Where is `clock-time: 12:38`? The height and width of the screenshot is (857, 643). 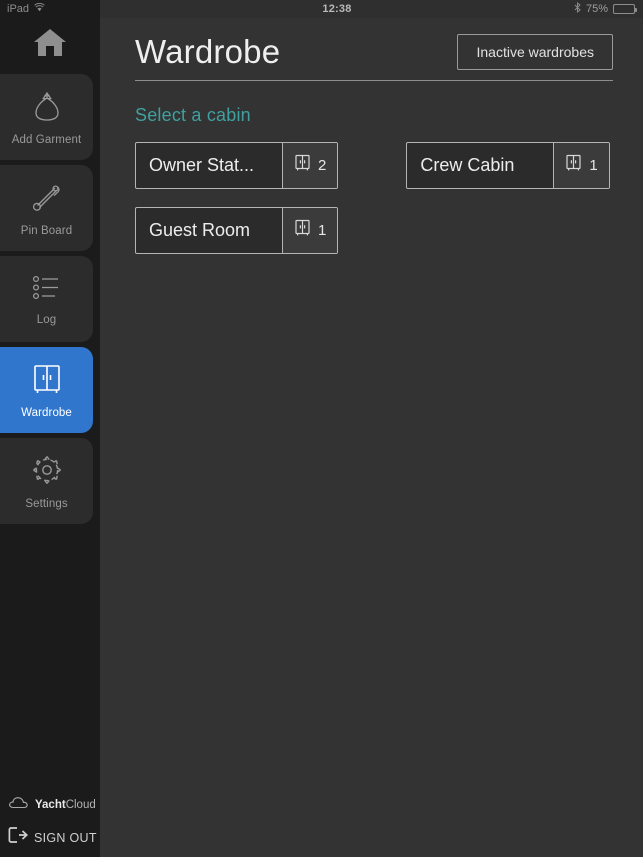 clock-time: 12:38 is located at coordinates (337, 9).